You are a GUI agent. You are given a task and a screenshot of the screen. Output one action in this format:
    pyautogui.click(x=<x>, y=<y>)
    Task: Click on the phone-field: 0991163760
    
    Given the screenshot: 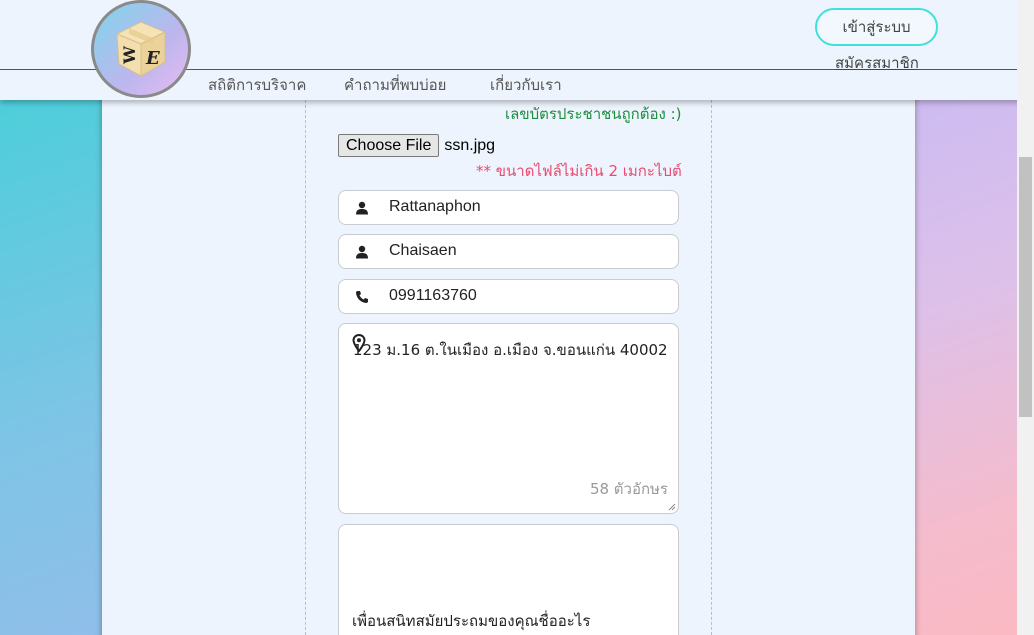 What is the action you would take?
    pyautogui.click(x=508, y=296)
    